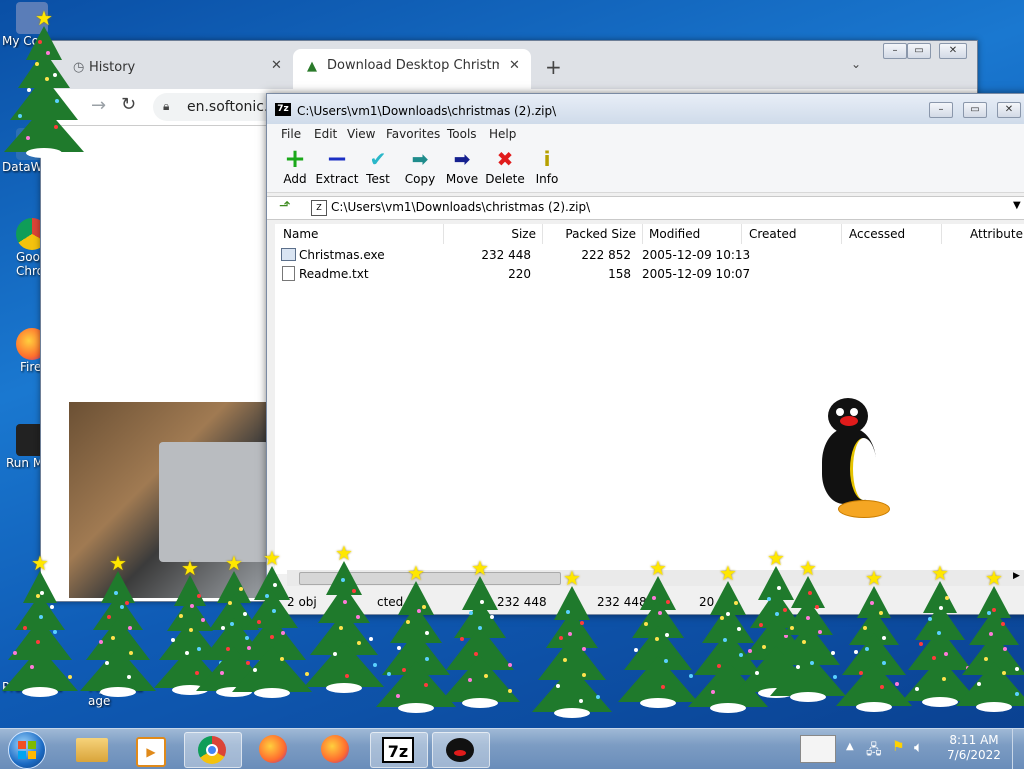 This screenshot has width=1024, height=769. I want to click on tab-search-chevron-icon: ⌄, so click(856, 64).